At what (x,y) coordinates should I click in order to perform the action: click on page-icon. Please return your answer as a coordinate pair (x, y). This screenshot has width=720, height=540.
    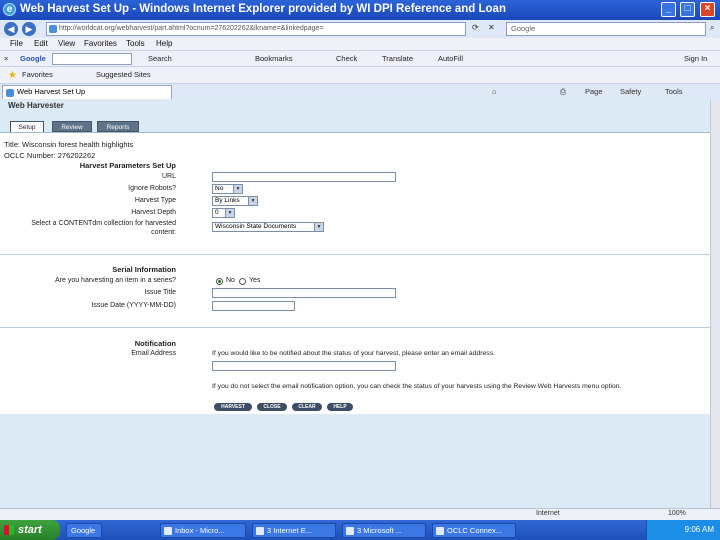
    Looking at the image, I should click on (53, 29).